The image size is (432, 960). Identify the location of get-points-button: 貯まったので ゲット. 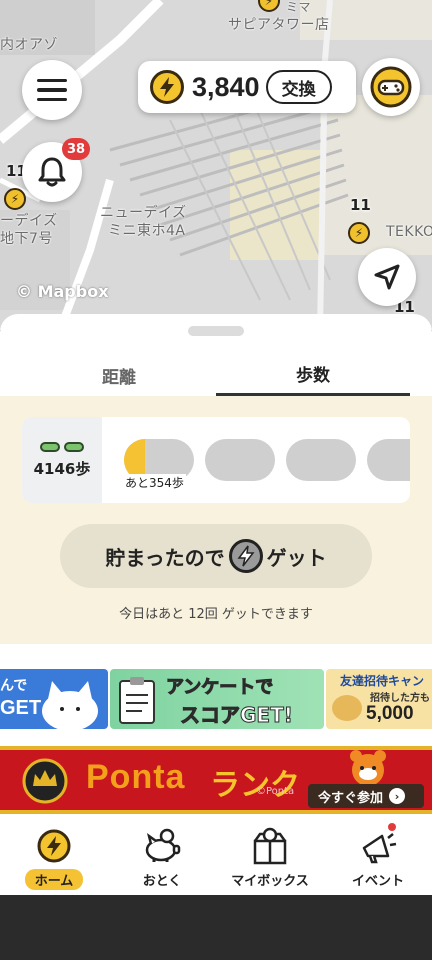
(216, 556).